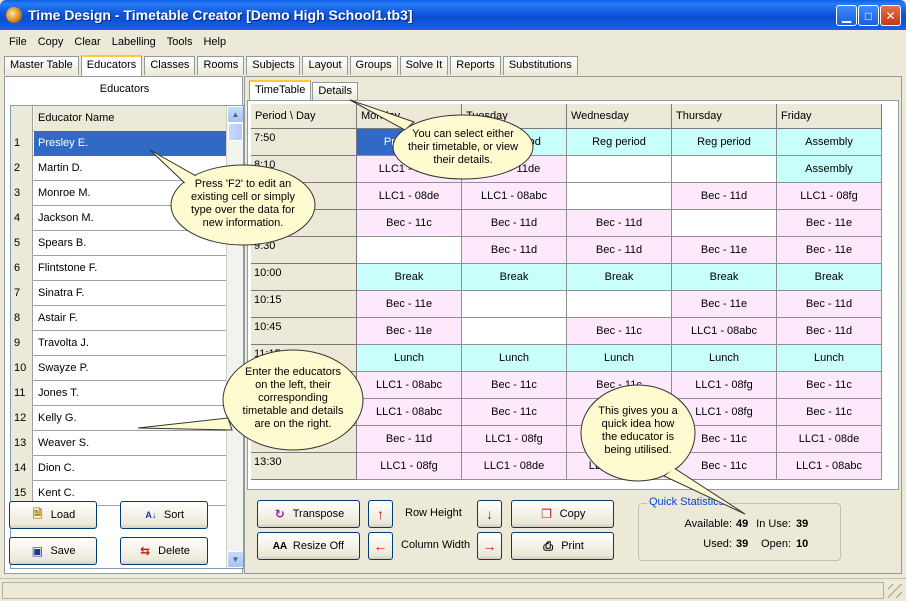  Describe the element at coordinates (118, 143) in the screenshot. I see `educator-row: 1 Presley E.` at that location.